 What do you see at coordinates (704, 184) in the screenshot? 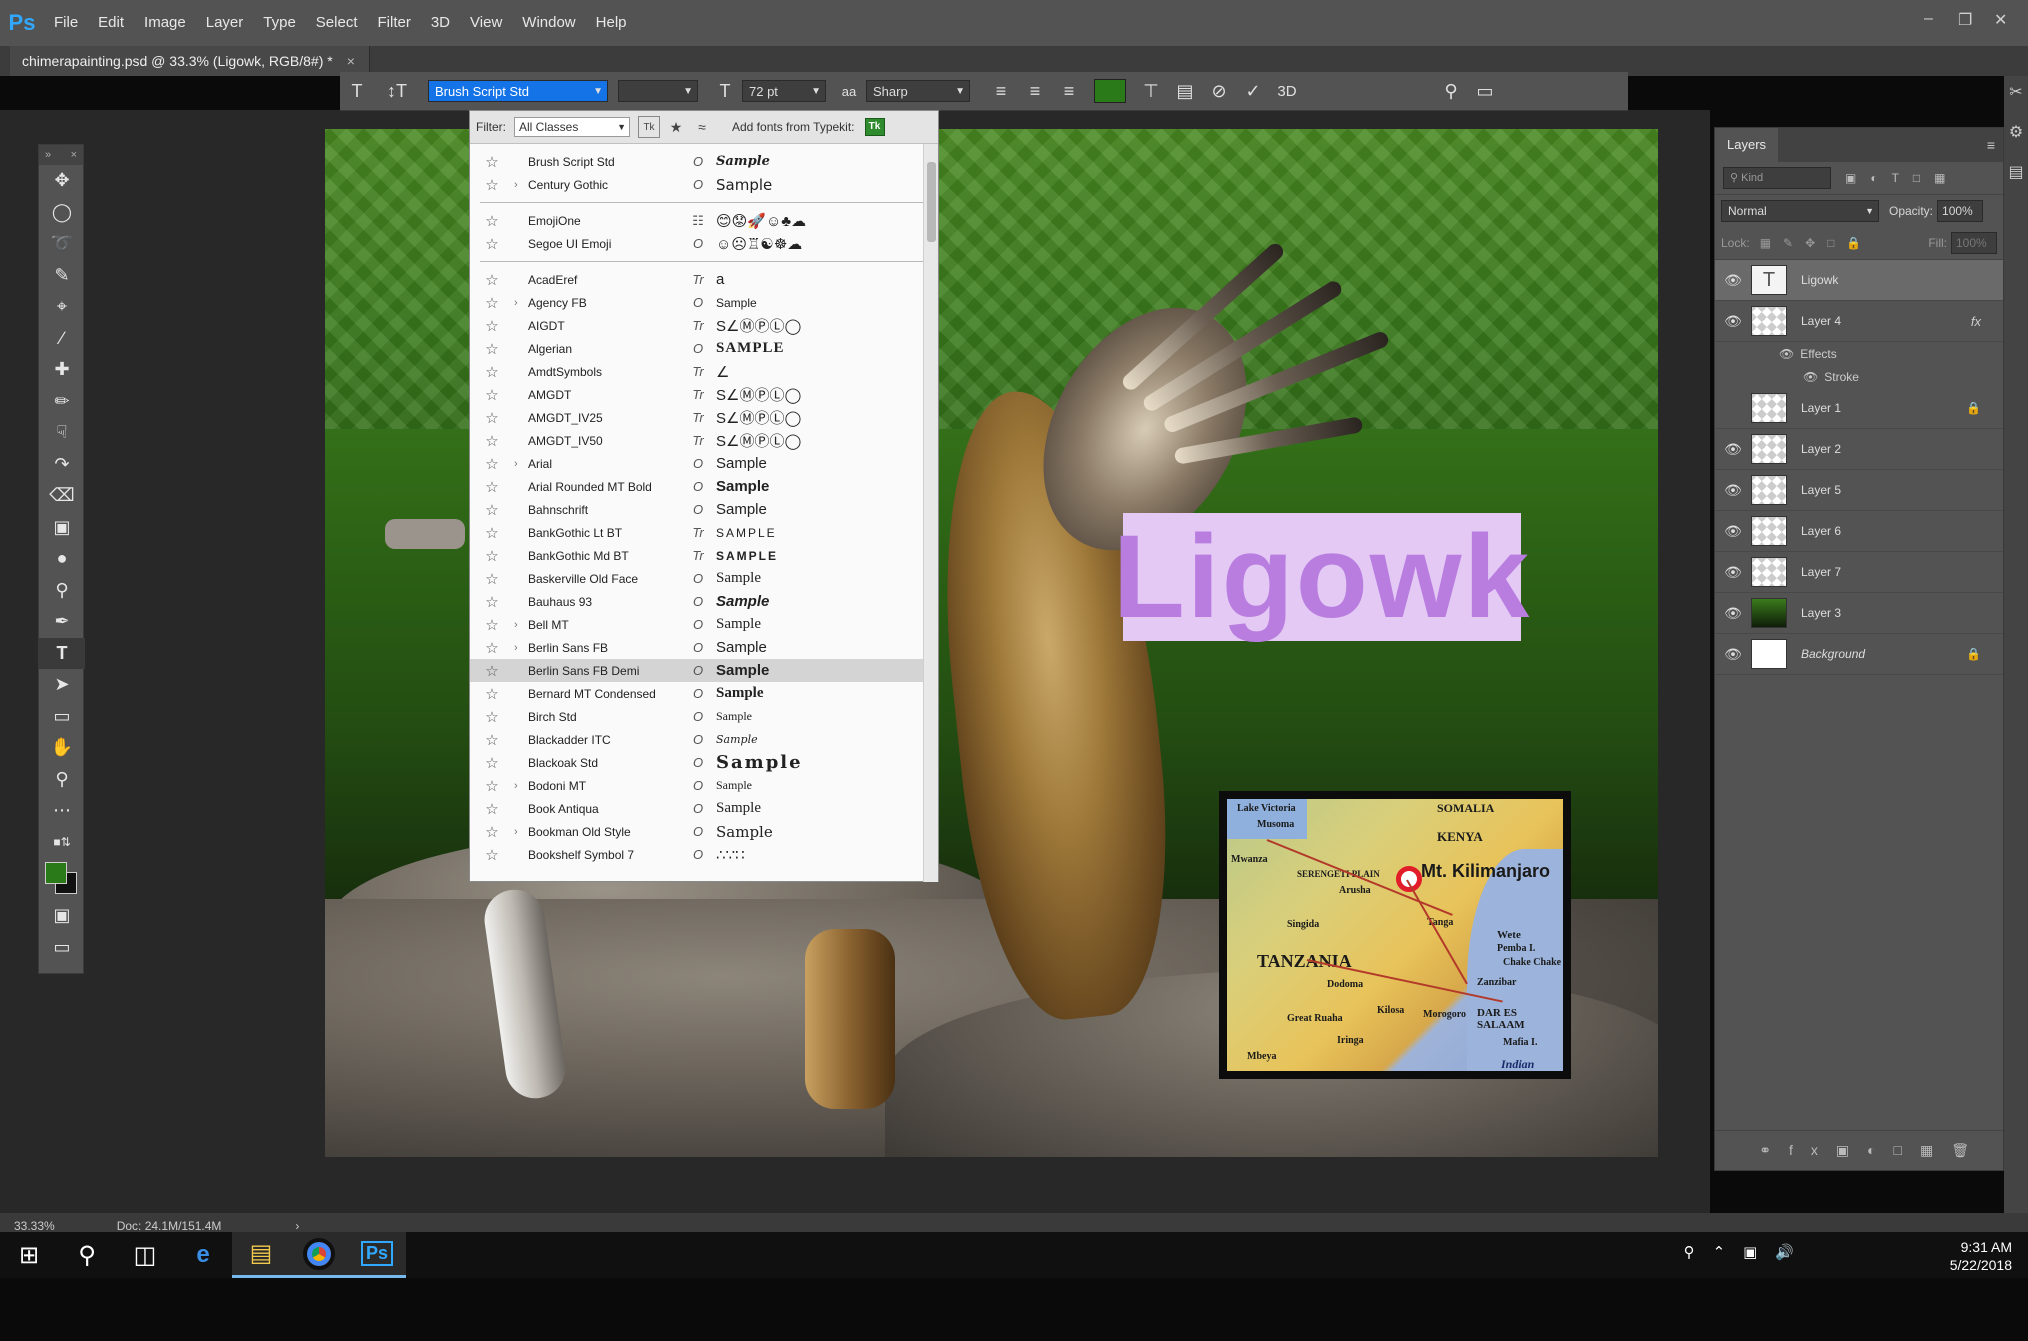
I see `font-list-item: ☆ › Century Gothic O Sample` at bounding box center [704, 184].